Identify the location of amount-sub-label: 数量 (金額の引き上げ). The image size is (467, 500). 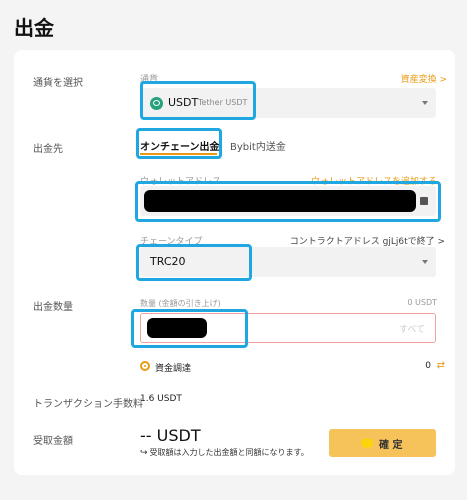
(180, 303).